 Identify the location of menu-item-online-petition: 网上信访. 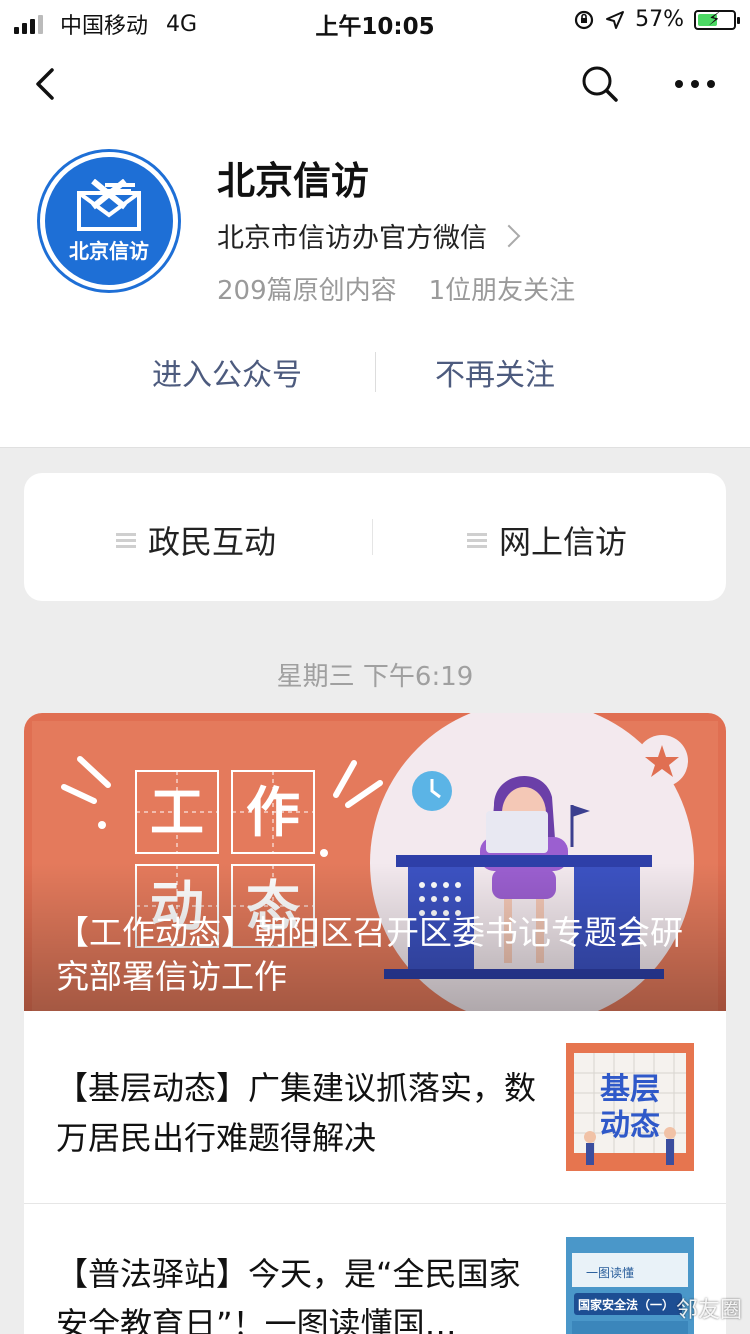
(547, 540).